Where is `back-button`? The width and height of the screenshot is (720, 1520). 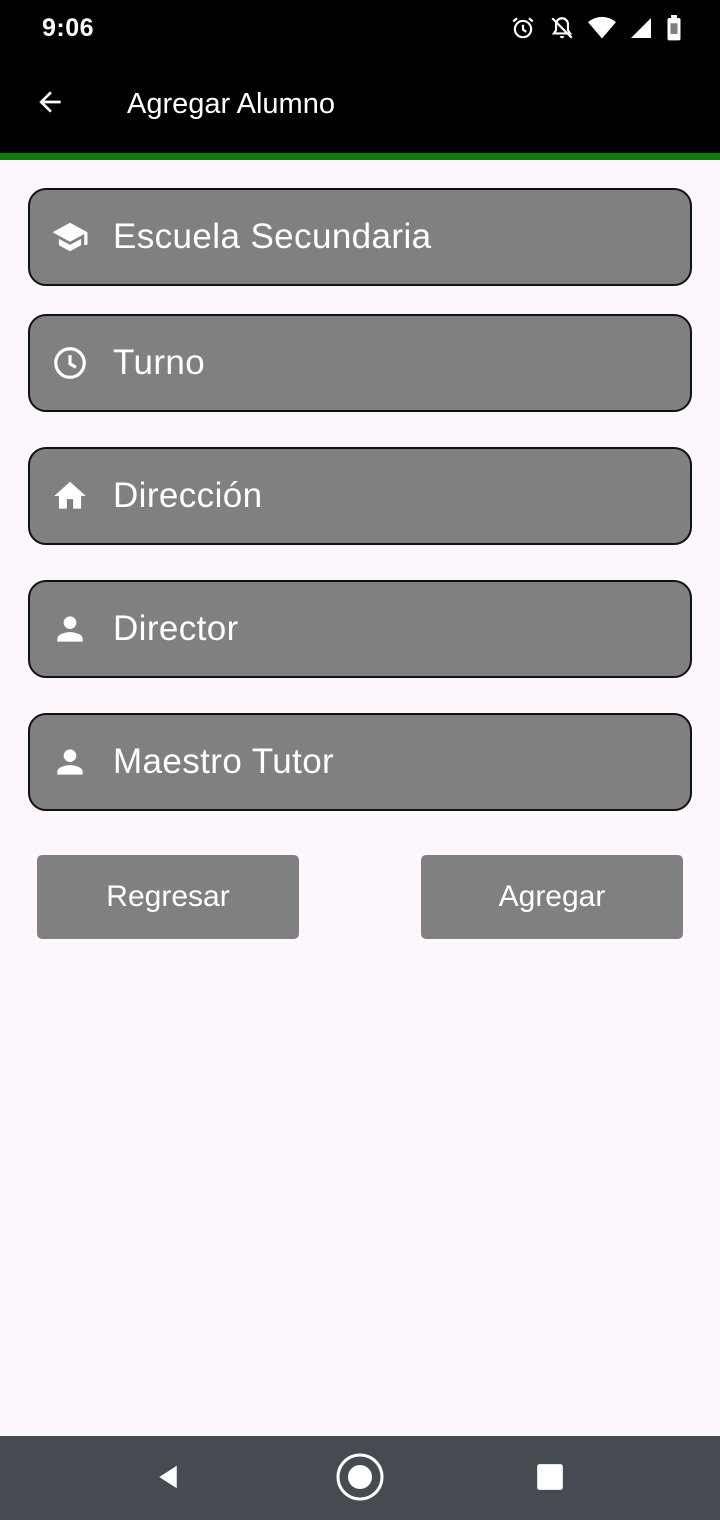 back-button is located at coordinates (50, 104).